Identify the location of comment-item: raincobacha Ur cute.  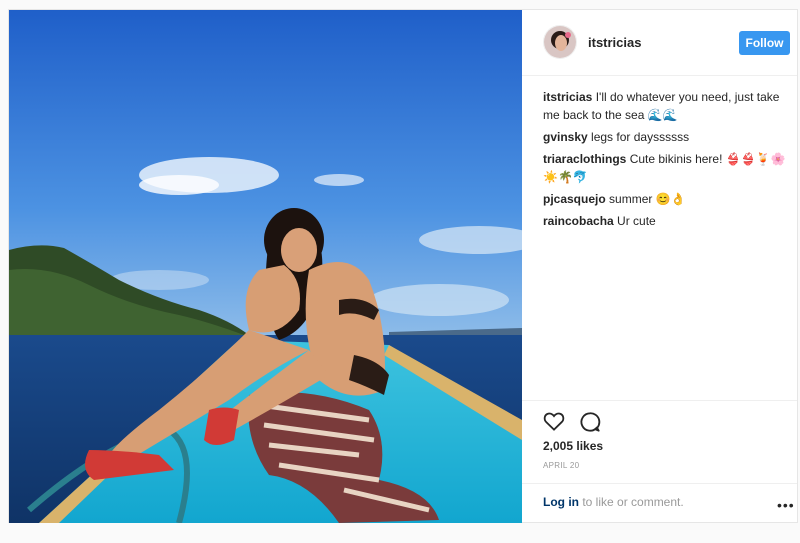
(668, 221).